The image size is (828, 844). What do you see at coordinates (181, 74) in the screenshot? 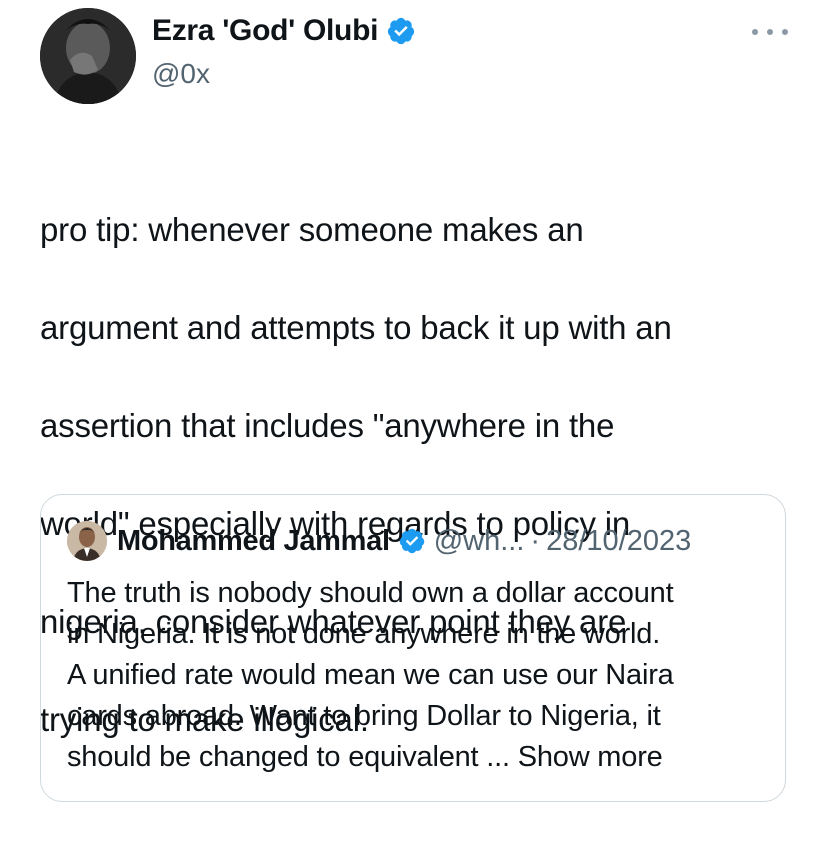
I see `author-handle: @0x` at bounding box center [181, 74].